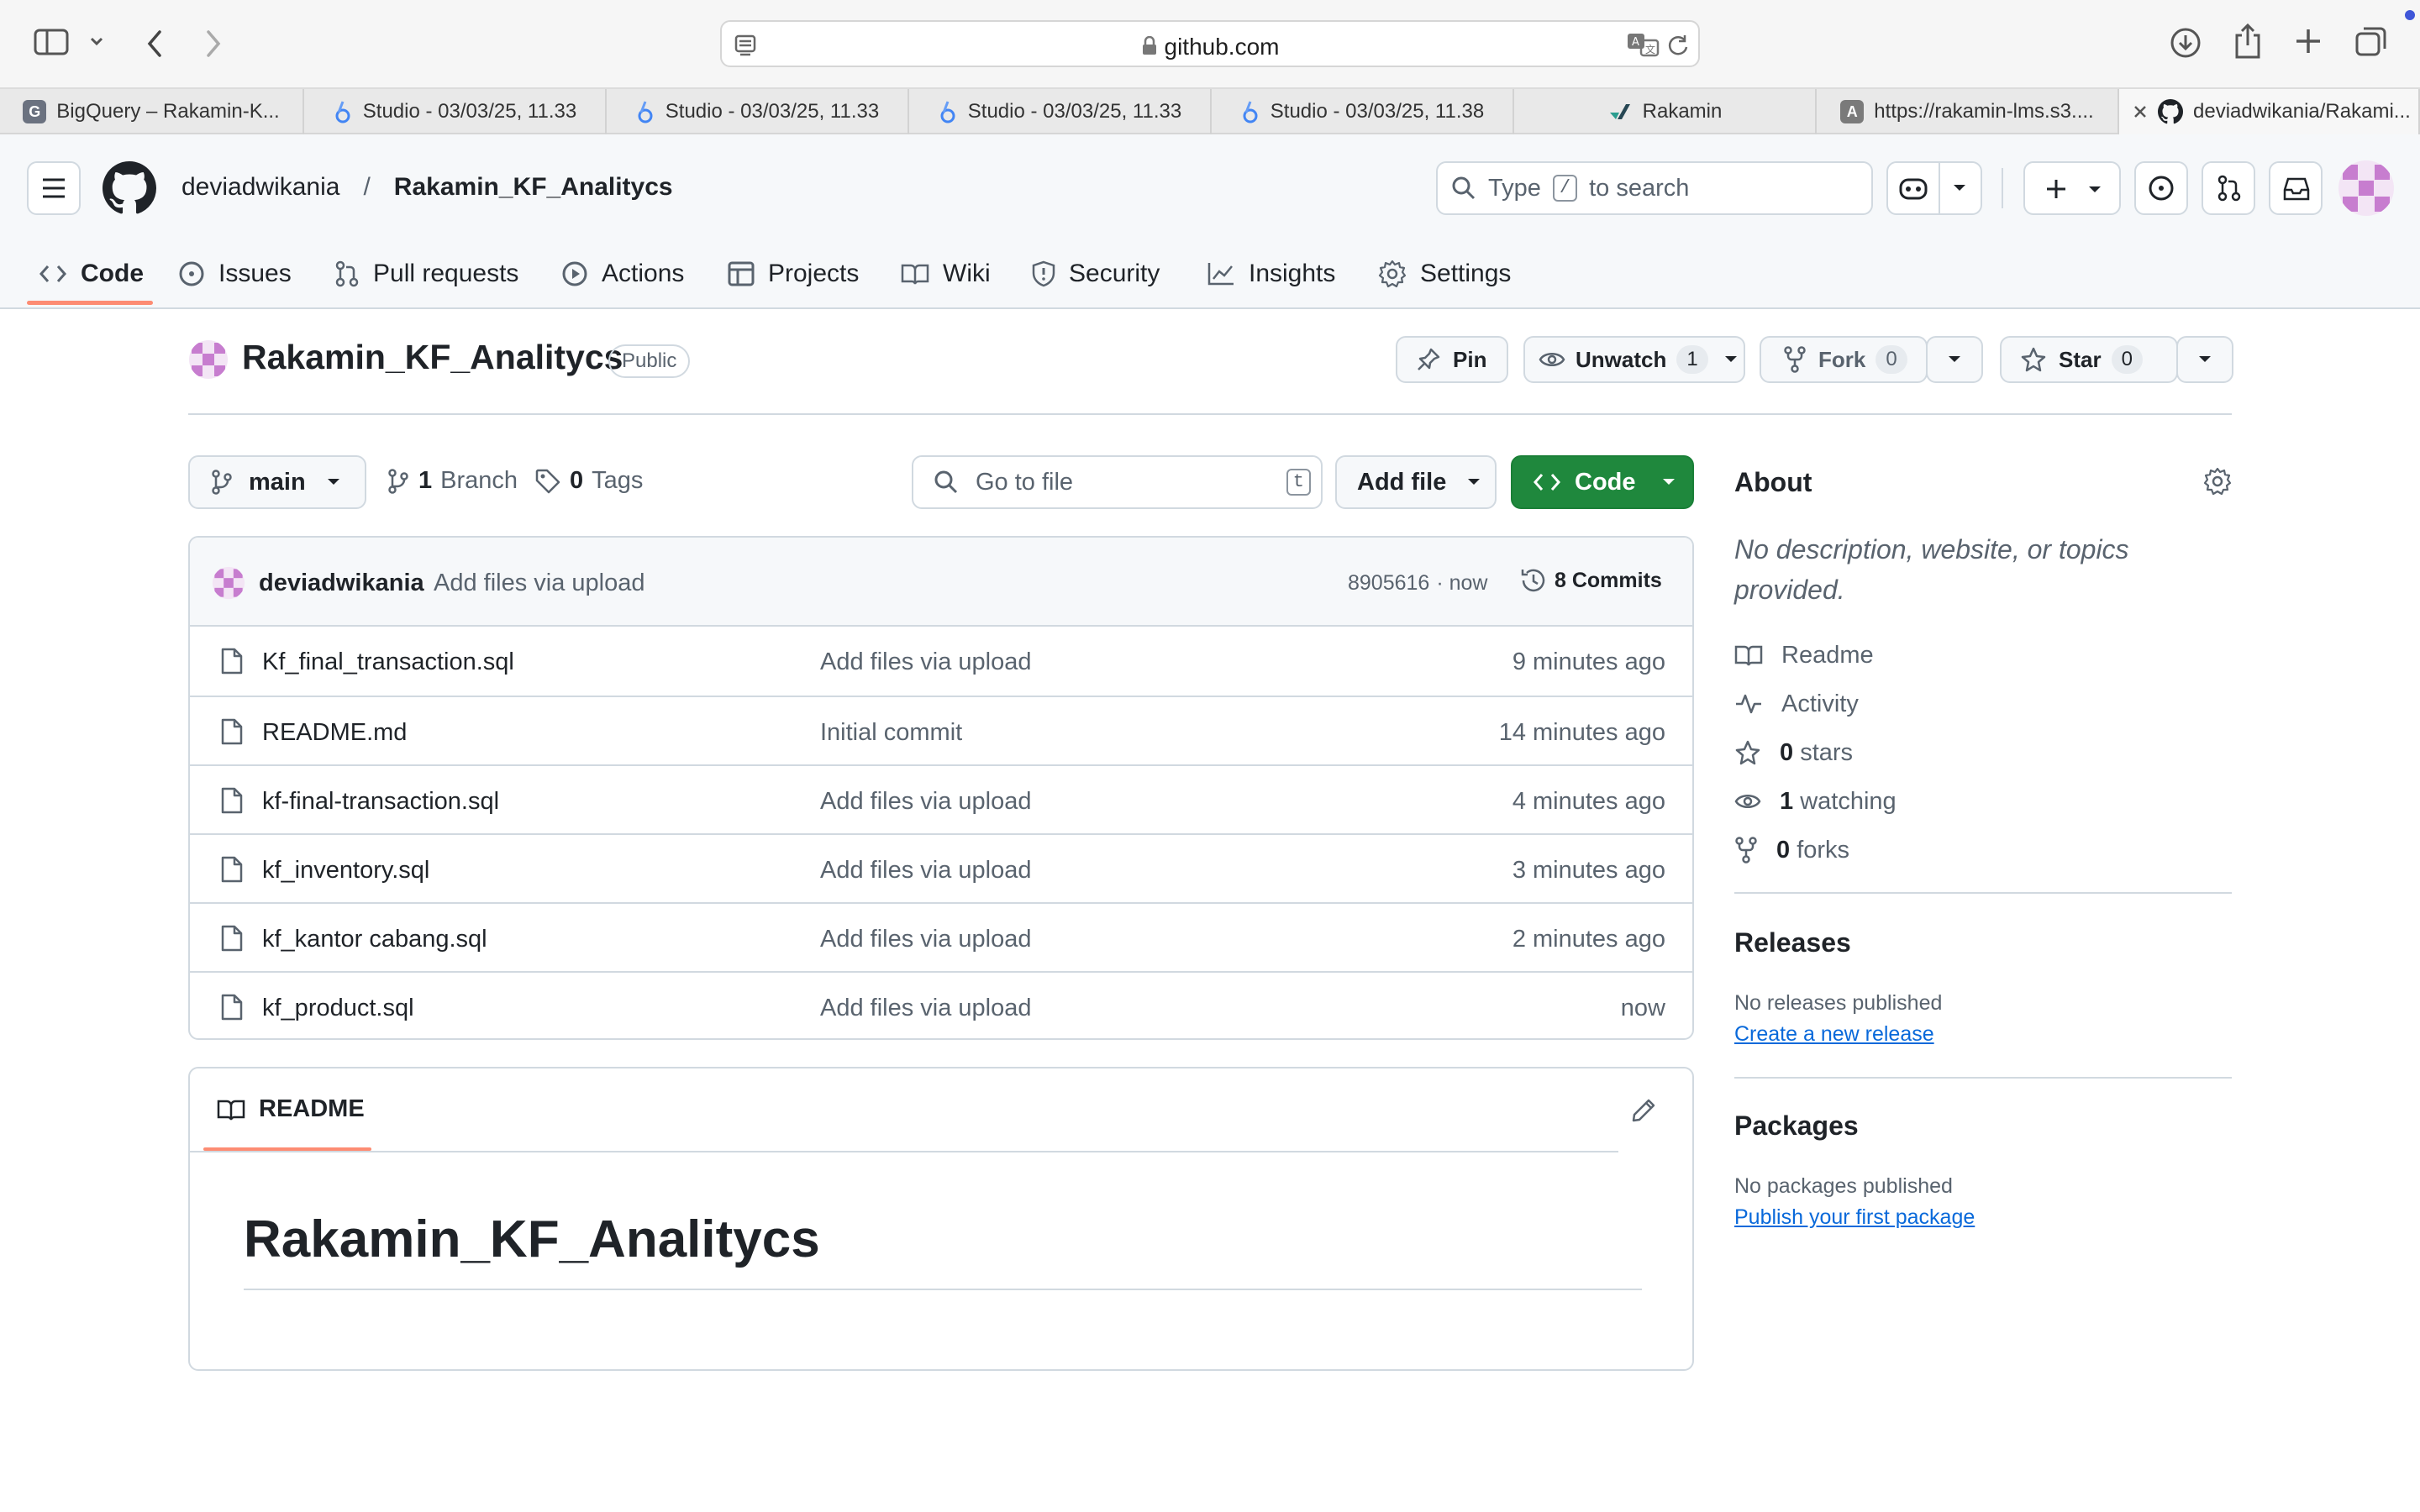 This screenshot has width=2420, height=1512. What do you see at coordinates (2371, 41) in the screenshot?
I see `tab-overview-icon` at bounding box center [2371, 41].